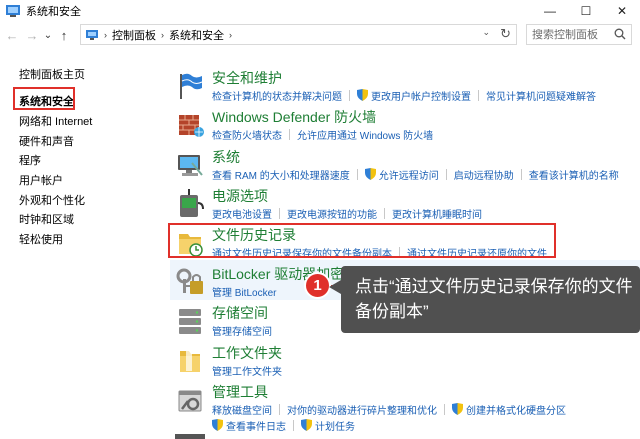 This screenshot has width=640, height=439. Describe the element at coordinates (190, 360) in the screenshot. I see `folder-icon` at that location.